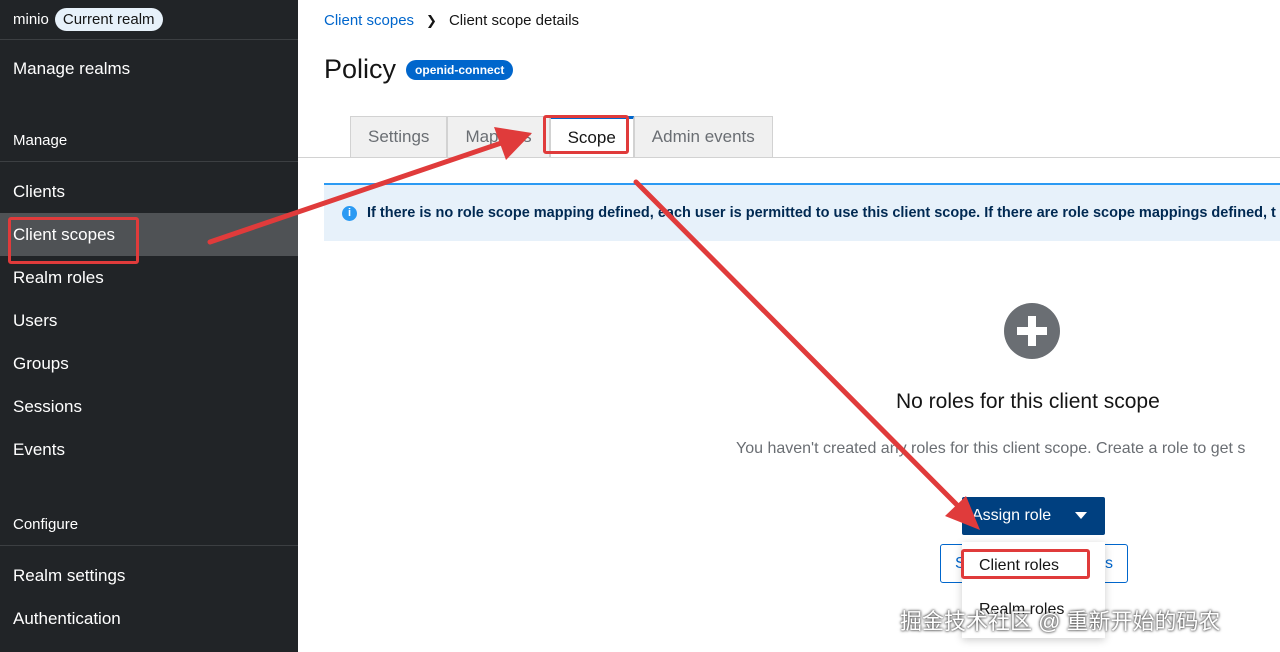 This screenshot has width=1280, height=652. I want to click on empty-state-title: No roles for this client scope, so click(1028, 401).